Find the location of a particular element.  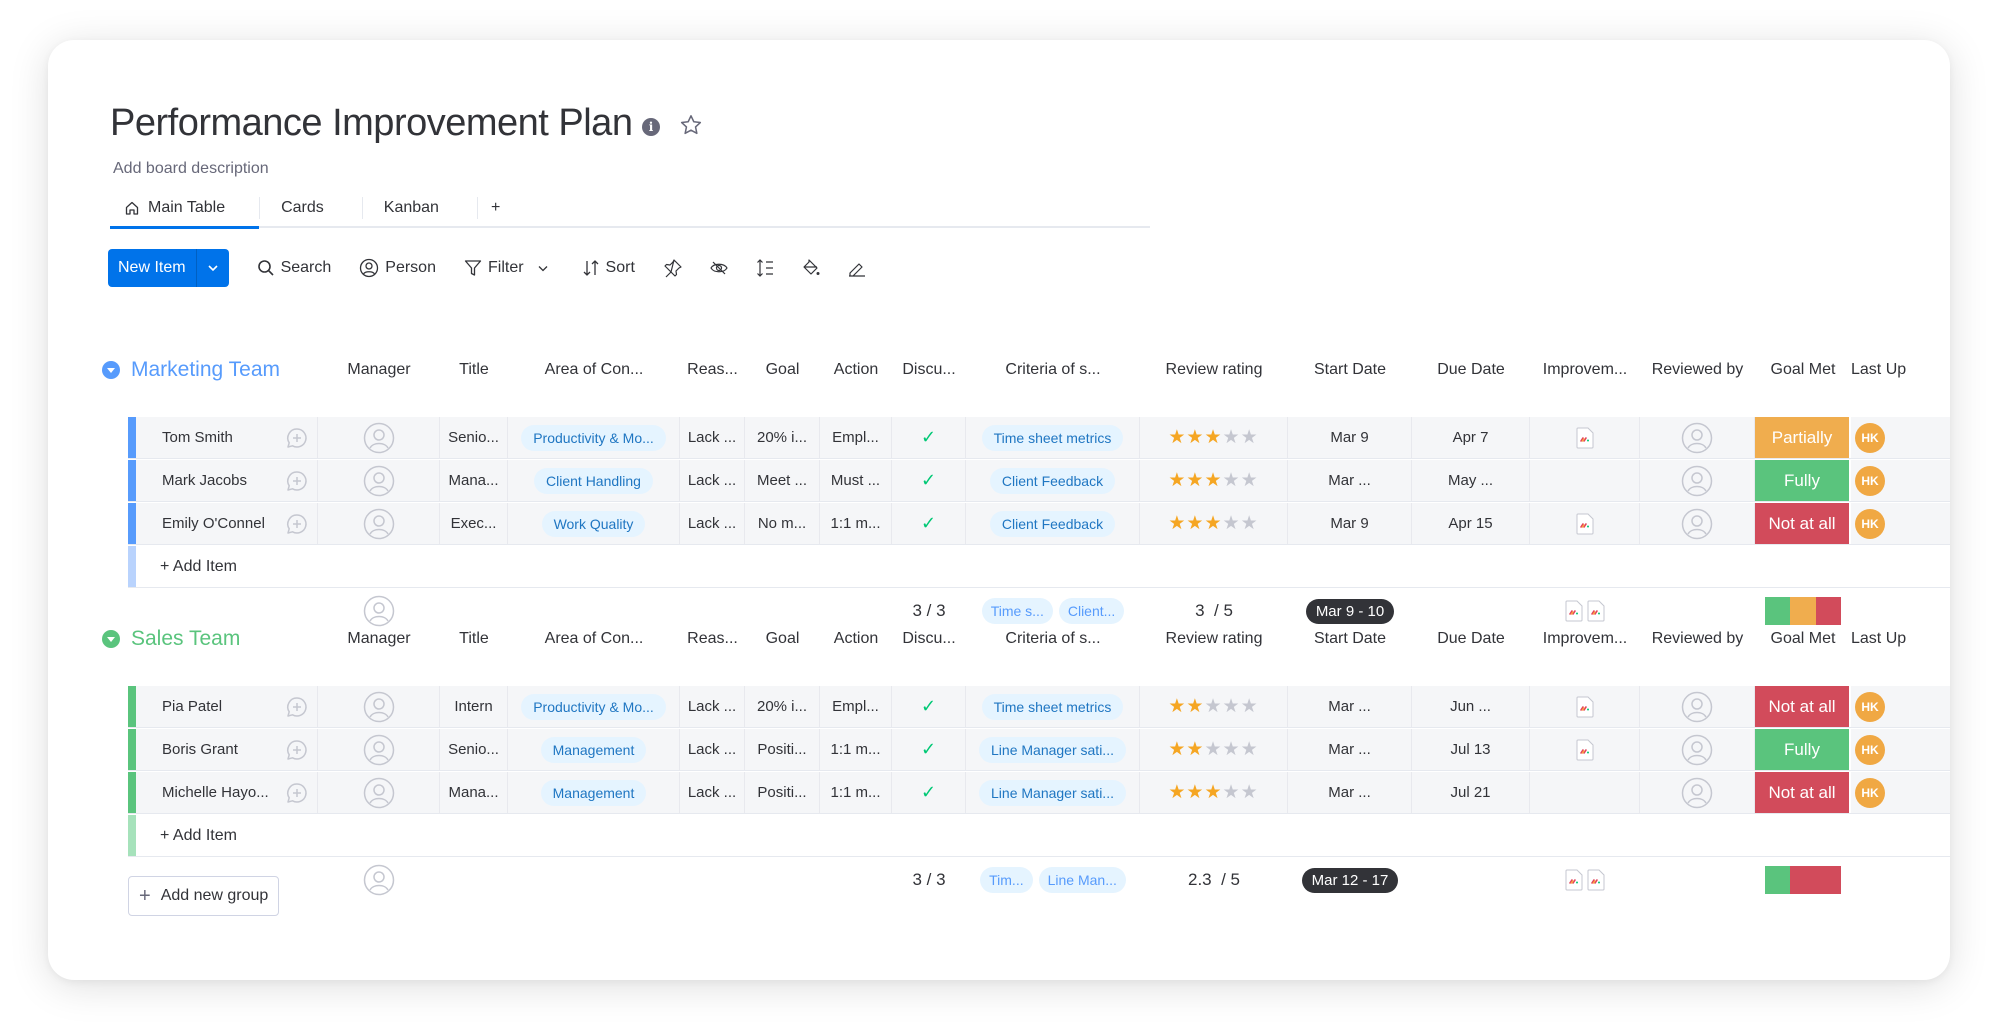

board-description: Add board description is located at coordinates (191, 169).